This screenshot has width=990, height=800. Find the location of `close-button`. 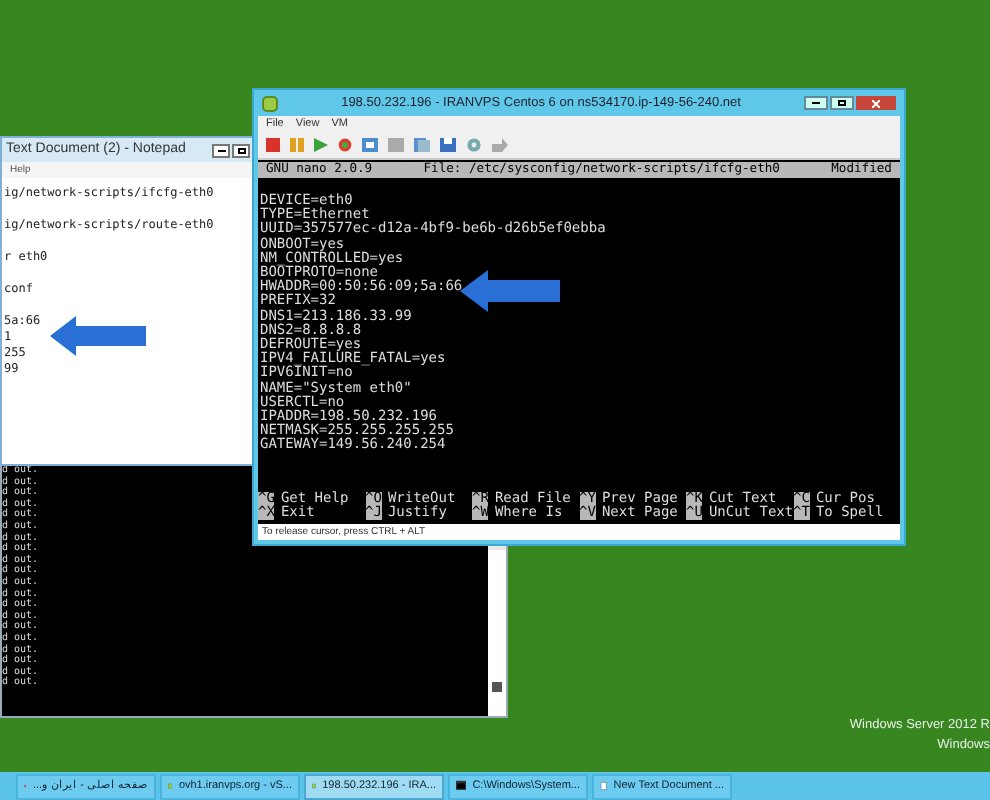

close-button is located at coordinates (876, 103).